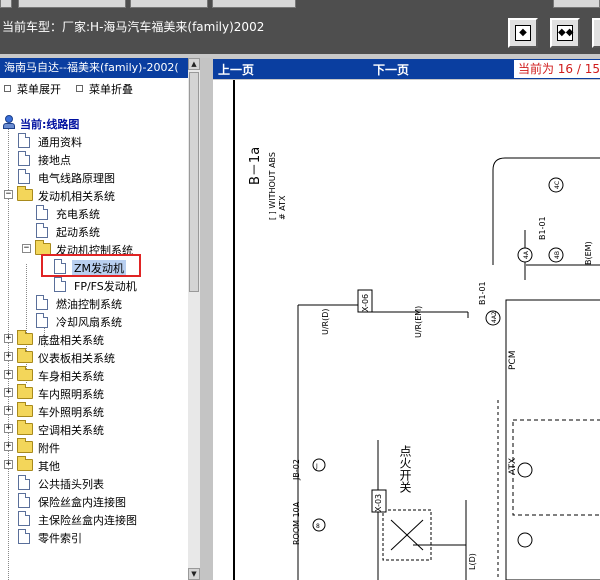 The height and width of the screenshot is (580, 600). Describe the element at coordinates (49, 466) in the screenshot. I see `tree-folder-label: 其他` at that location.